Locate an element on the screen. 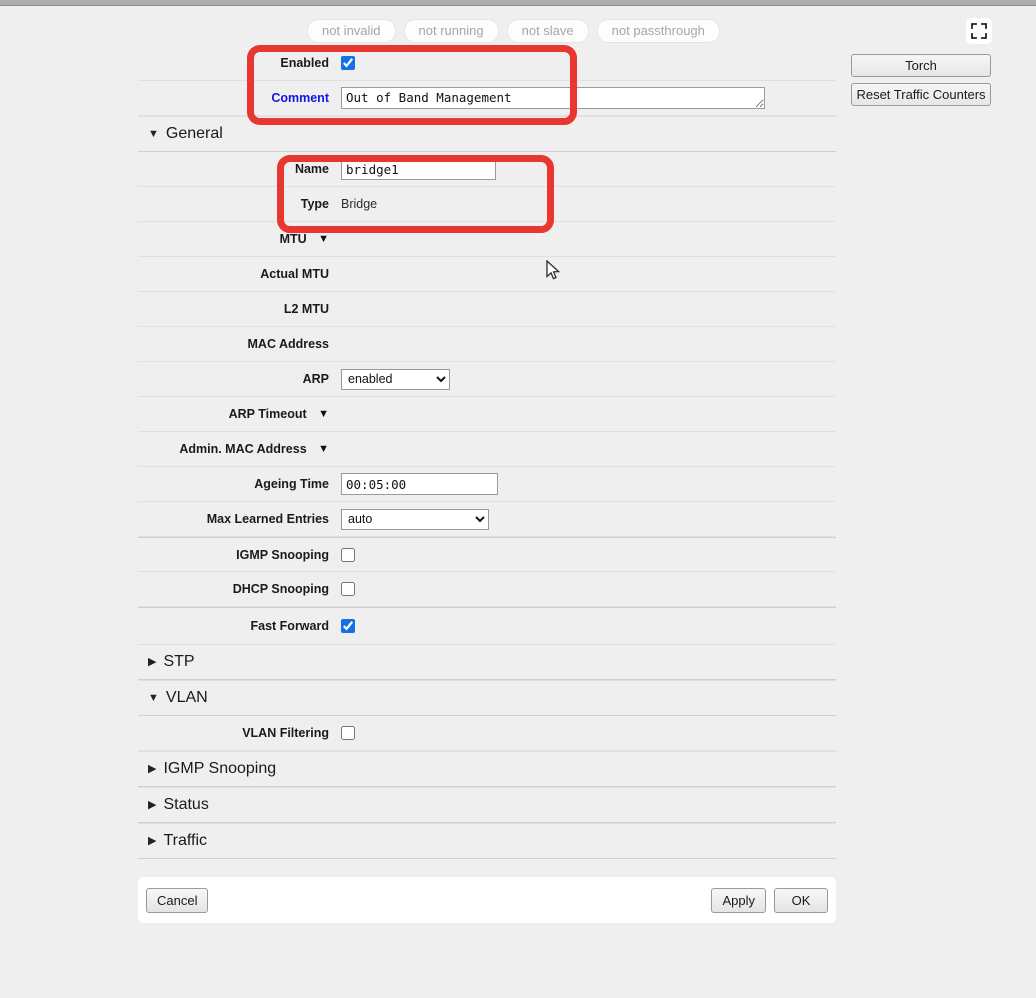 This screenshot has height=998, width=1036. row-fast-forward: Fast Forward is located at coordinates (487, 625).